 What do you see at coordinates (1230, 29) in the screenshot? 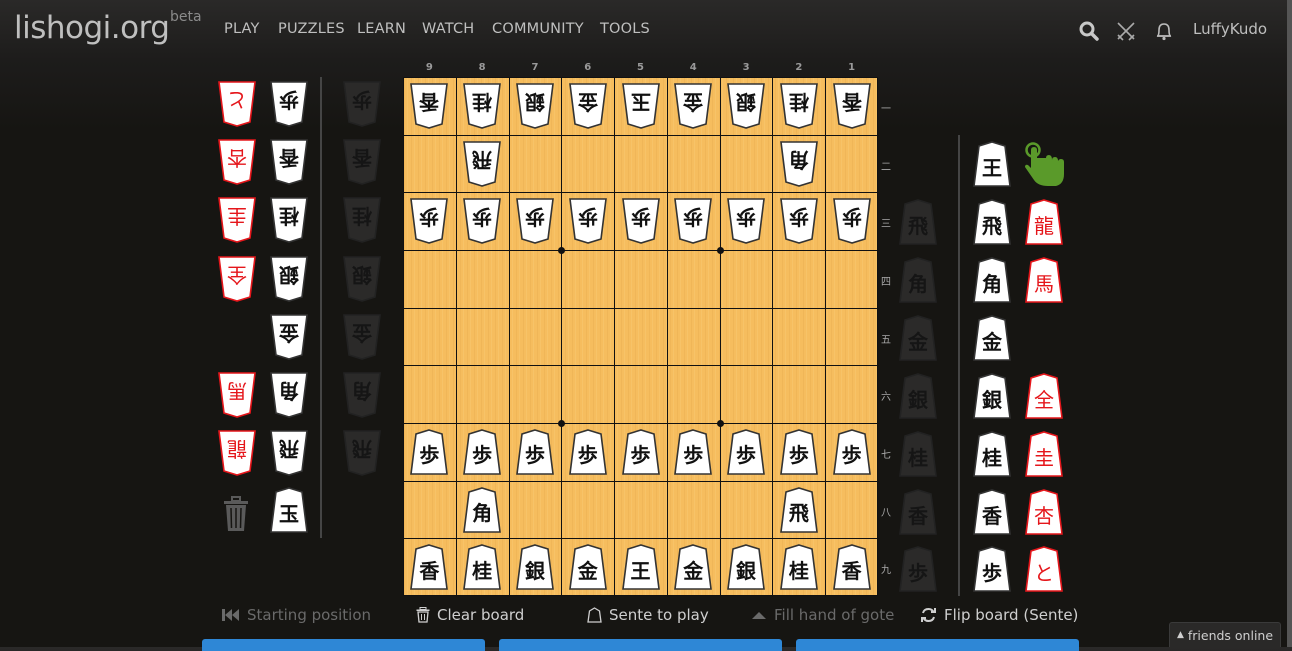
I see `user-menu: LuffyKudo` at bounding box center [1230, 29].